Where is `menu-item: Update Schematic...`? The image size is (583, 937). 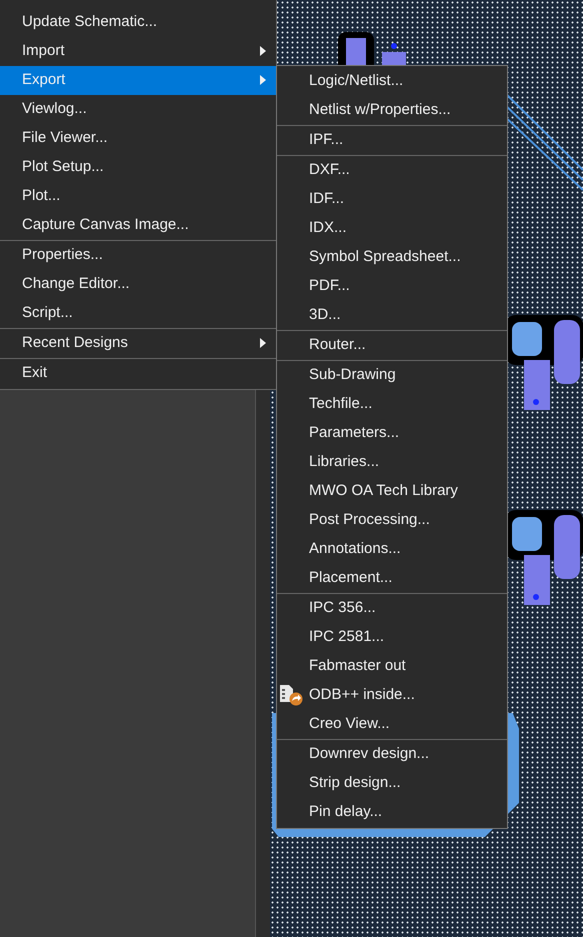
menu-item: Update Schematic... is located at coordinates (138, 22).